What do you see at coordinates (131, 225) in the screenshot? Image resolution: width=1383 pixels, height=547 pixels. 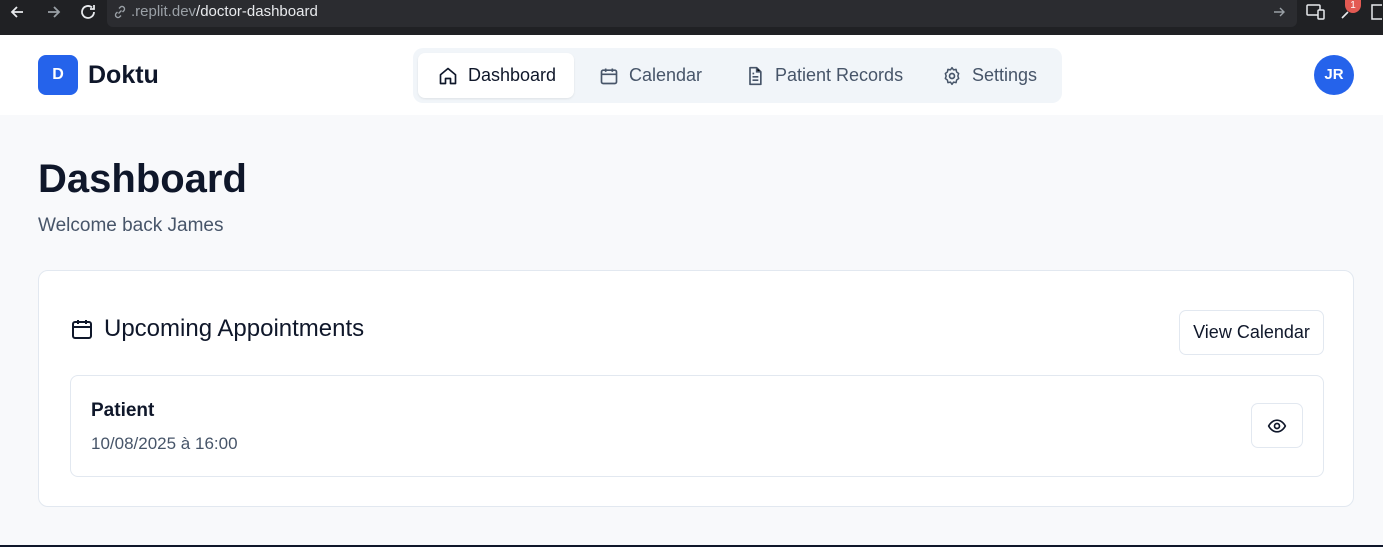 I see `page-subtitle: Welcome back James` at bounding box center [131, 225].